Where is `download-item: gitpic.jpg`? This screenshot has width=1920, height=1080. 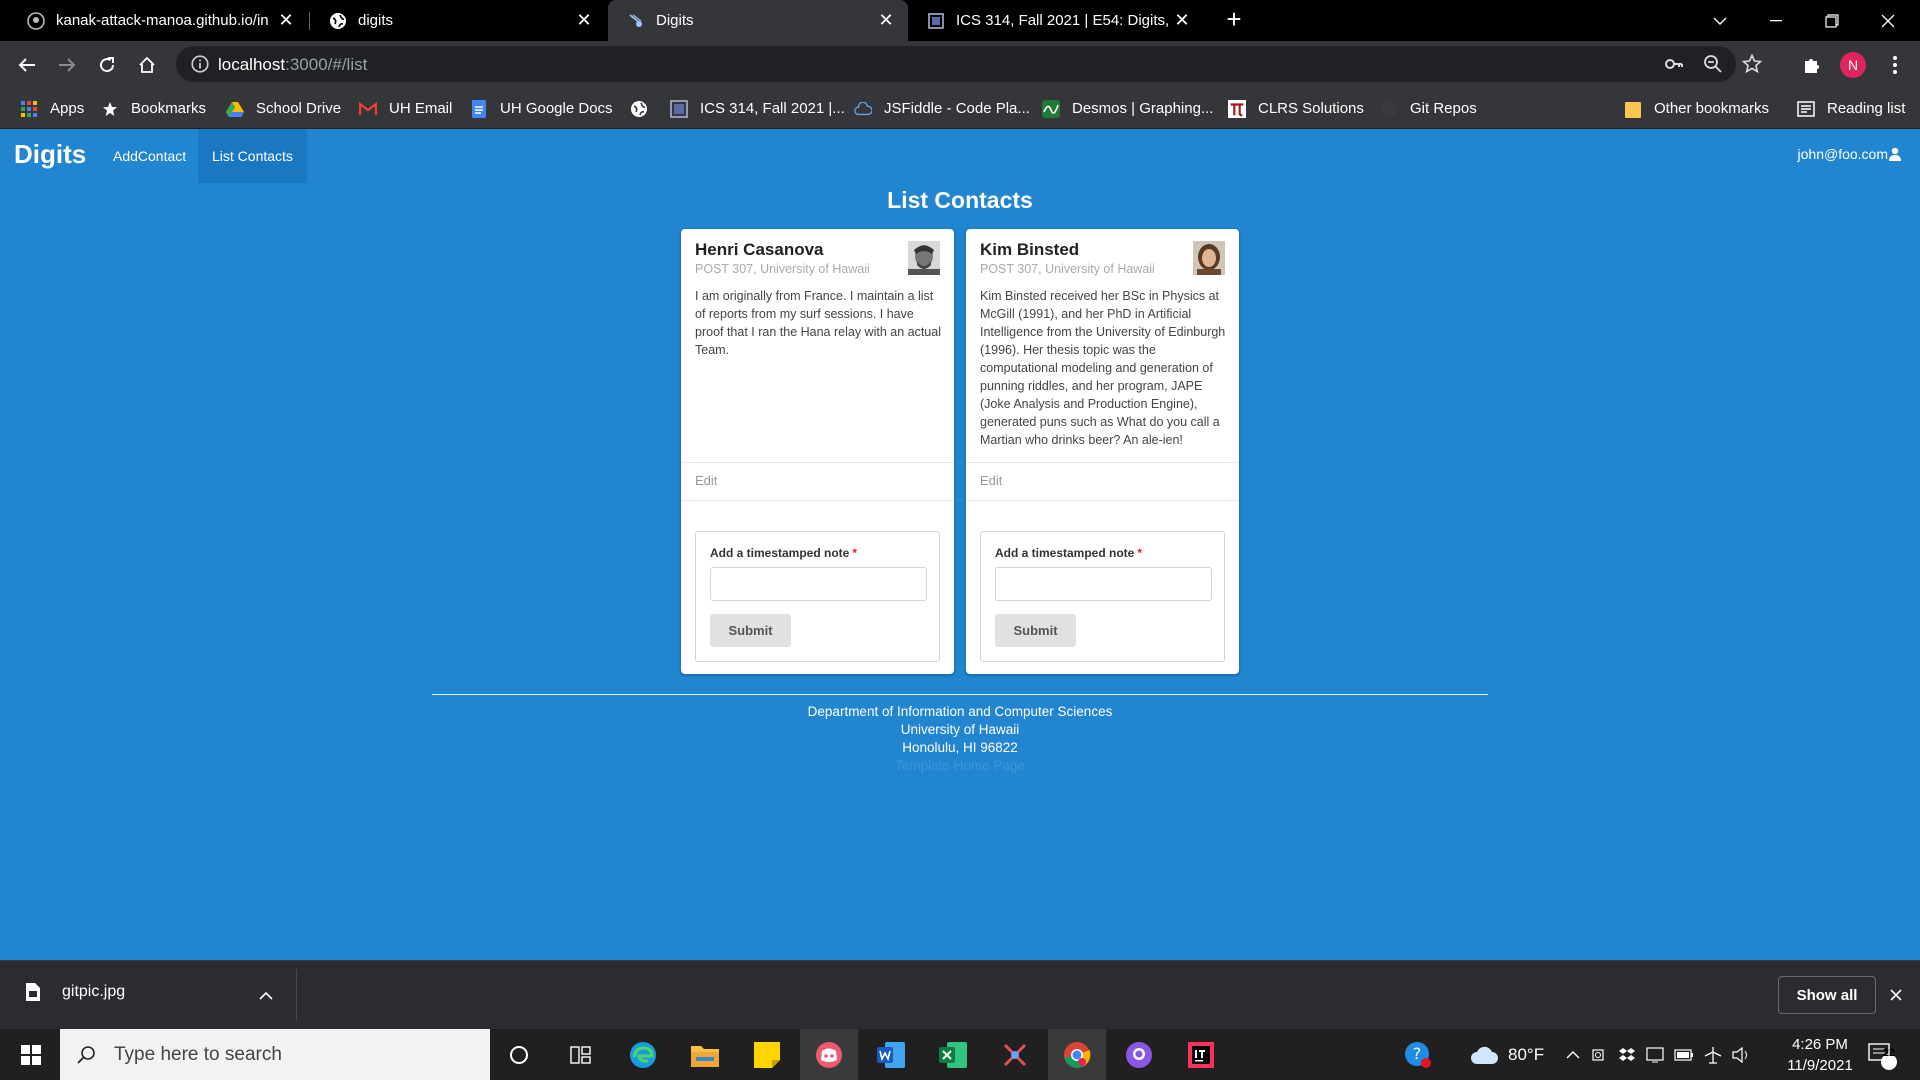
download-item: gitpic.jpg is located at coordinates (75, 992).